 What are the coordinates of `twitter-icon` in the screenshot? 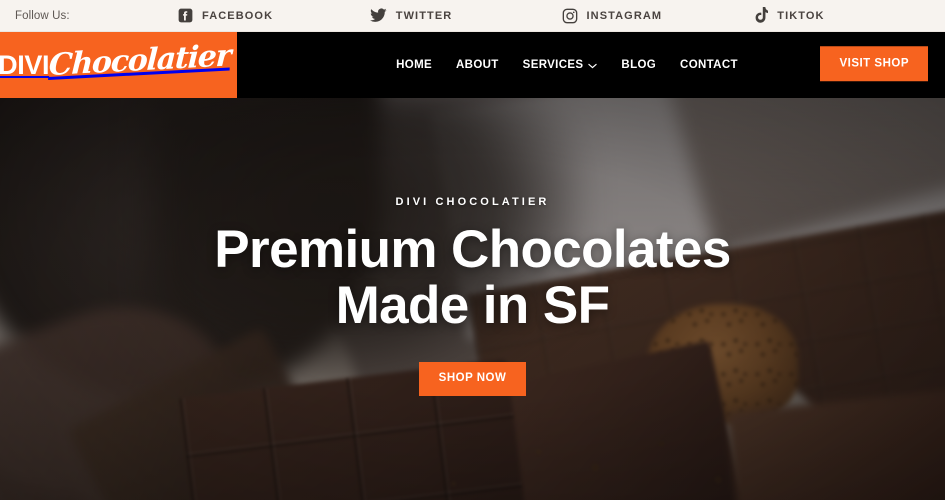 It's located at (378, 15).